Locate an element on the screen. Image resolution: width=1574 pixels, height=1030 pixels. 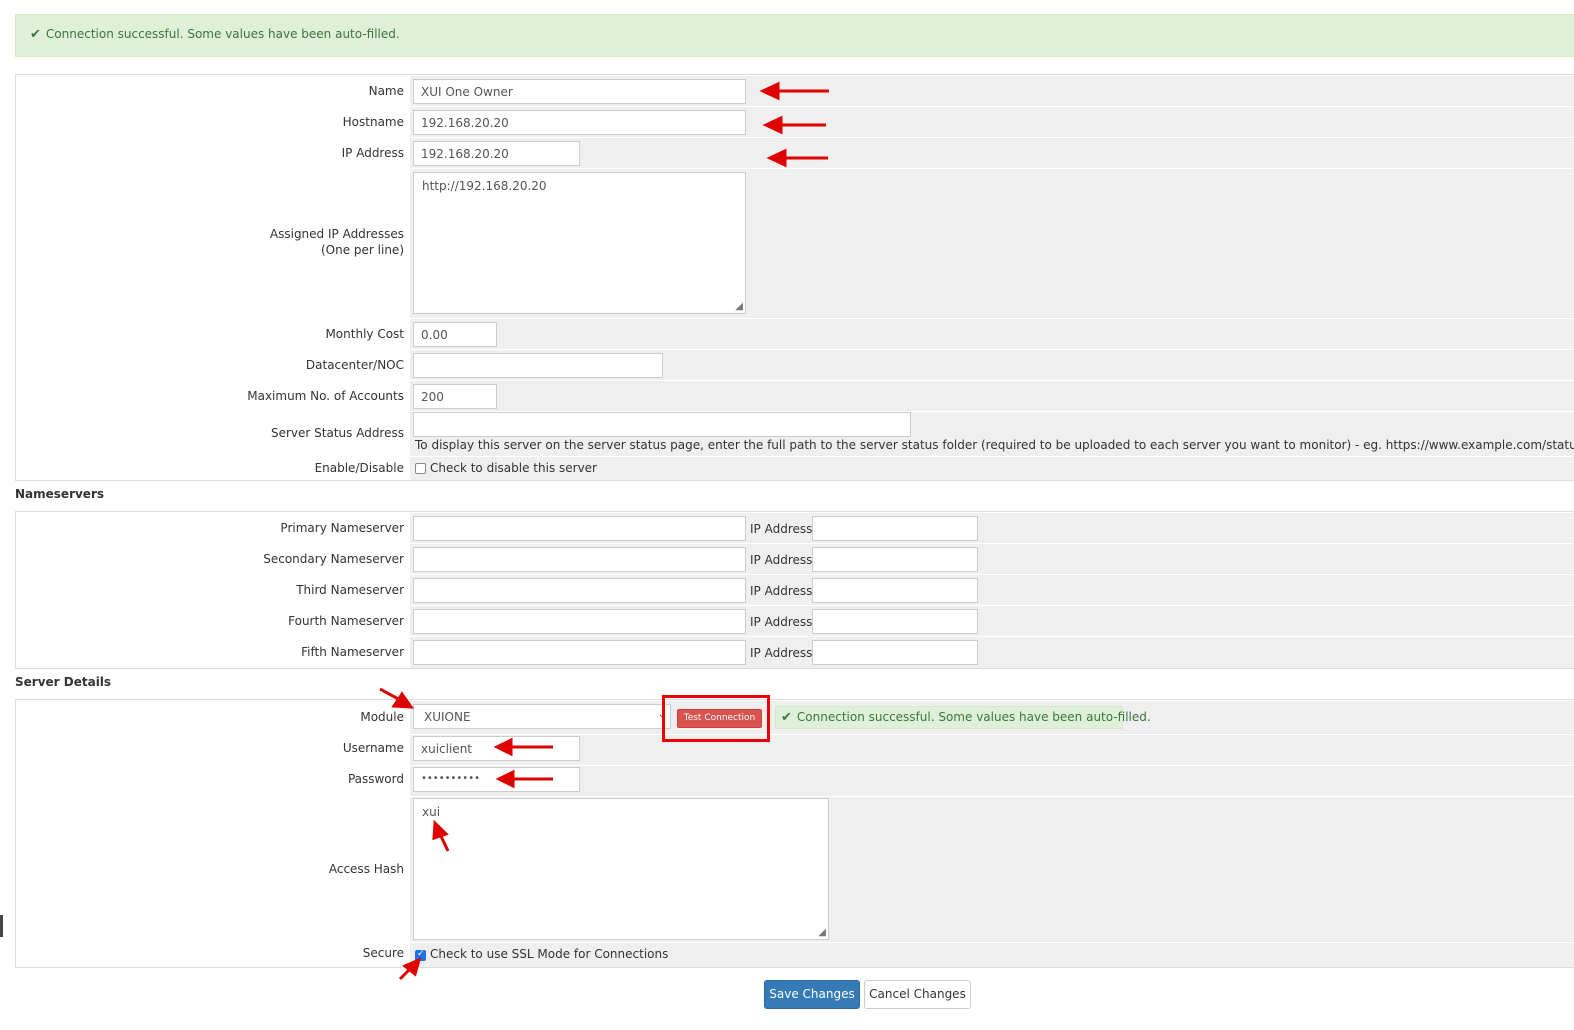
secondary-nameserver-input is located at coordinates (579, 559).